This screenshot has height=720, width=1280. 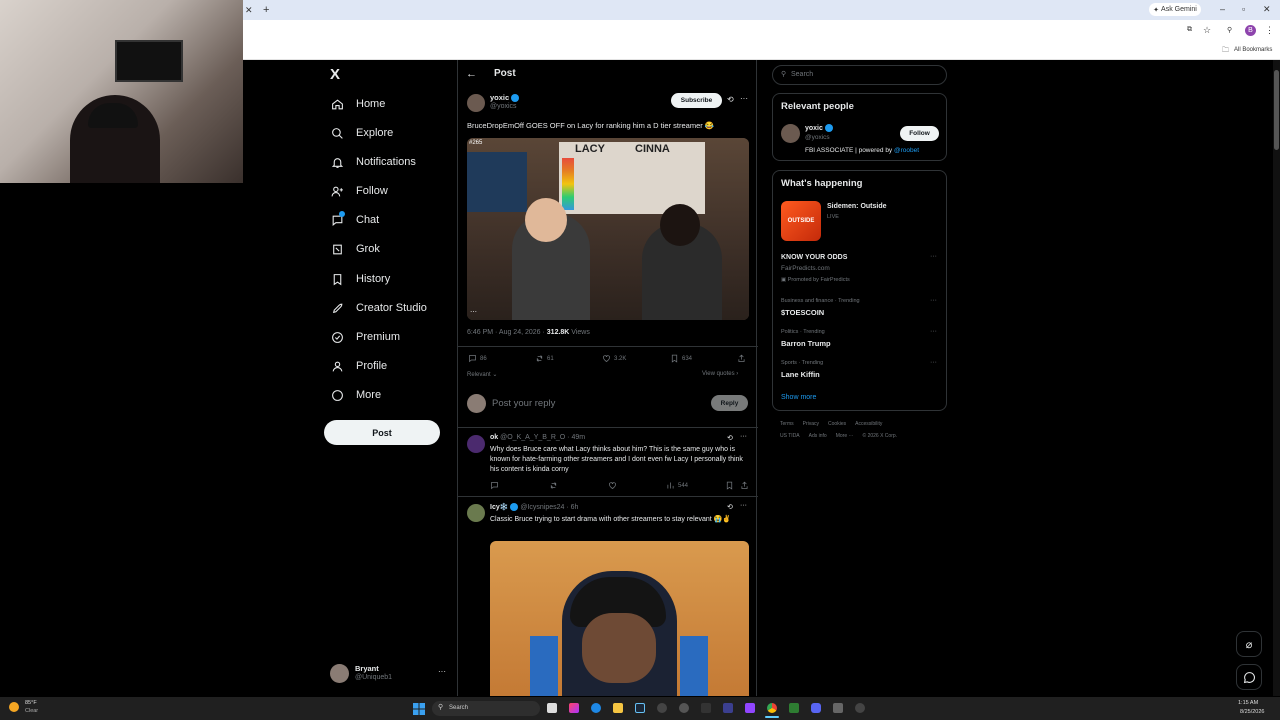 I want to click on post-button: Post, so click(x=382, y=432).